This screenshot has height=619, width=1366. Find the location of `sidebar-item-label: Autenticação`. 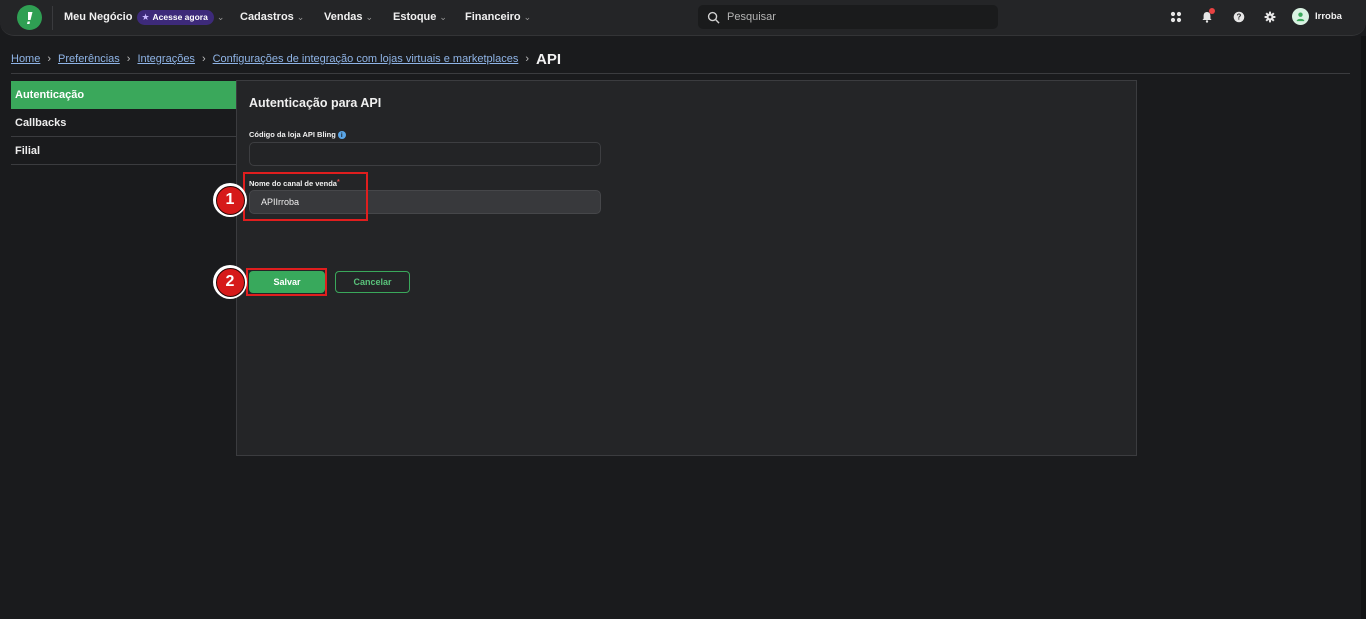

sidebar-item-label: Autenticação is located at coordinates (50, 94).